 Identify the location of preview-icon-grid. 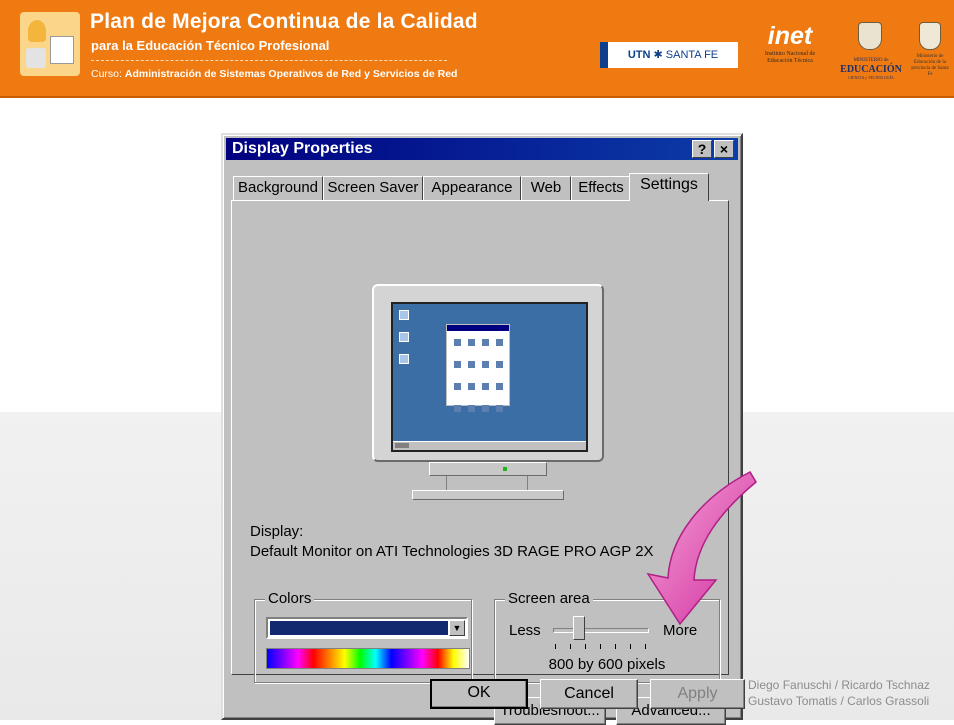
(479, 373).